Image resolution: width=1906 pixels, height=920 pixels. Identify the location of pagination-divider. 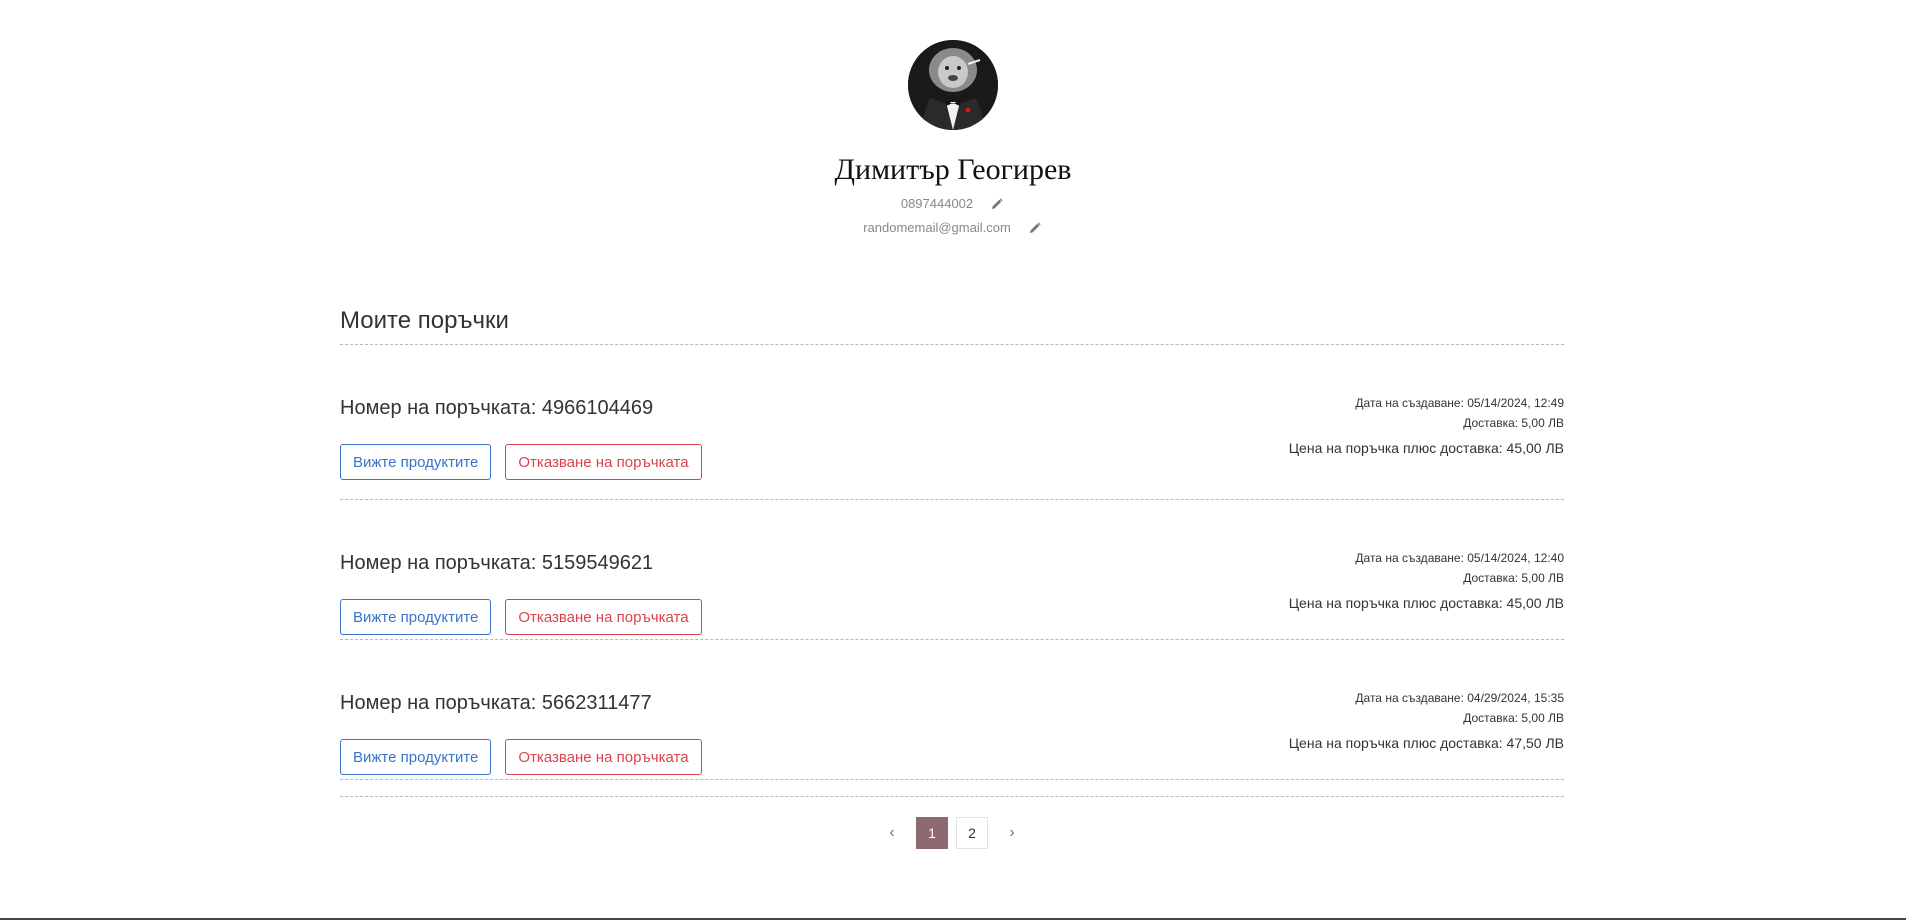
(952, 788).